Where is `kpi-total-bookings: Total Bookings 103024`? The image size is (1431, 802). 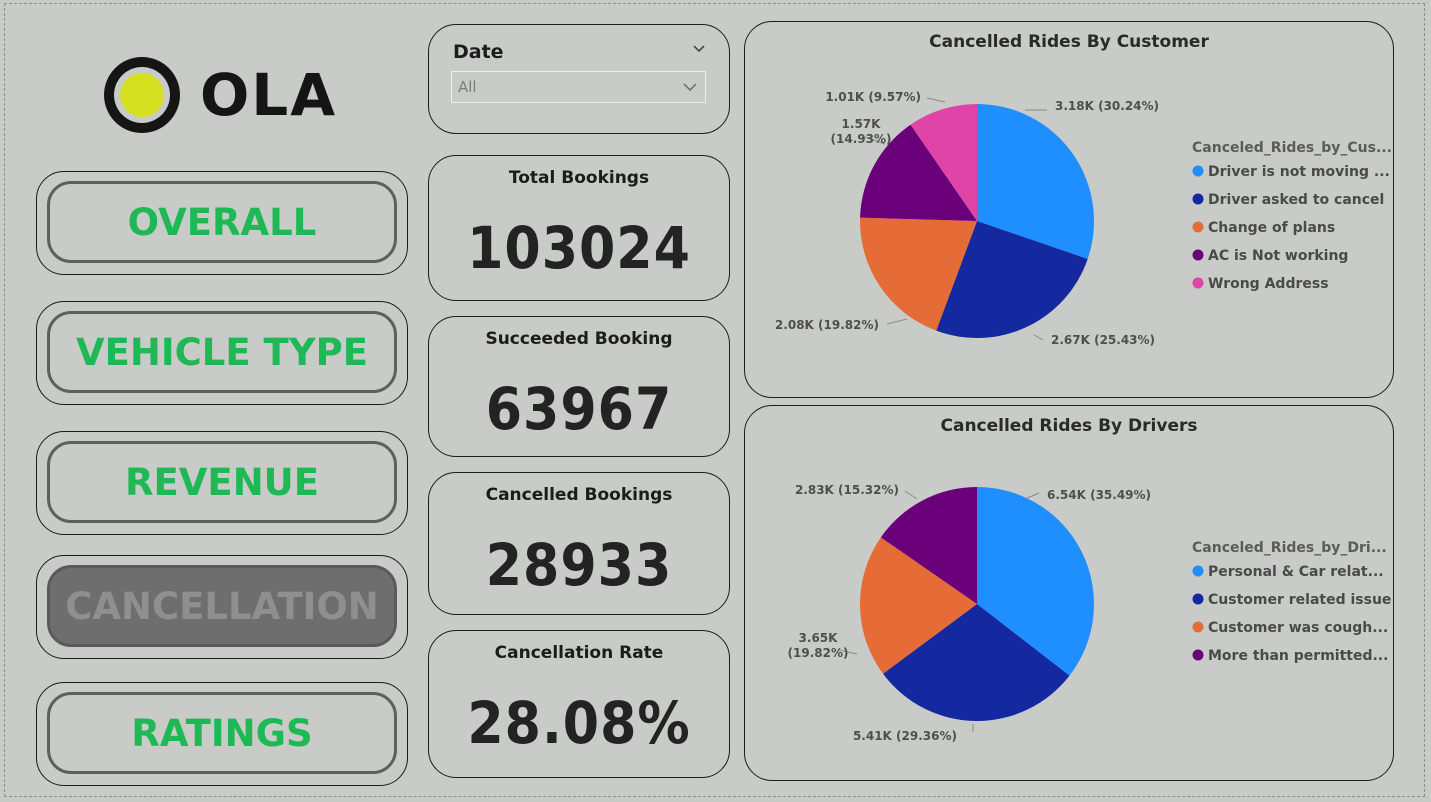 kpi-total-bookings: Total Bookings 103024 is located at coordinates (579, 228).